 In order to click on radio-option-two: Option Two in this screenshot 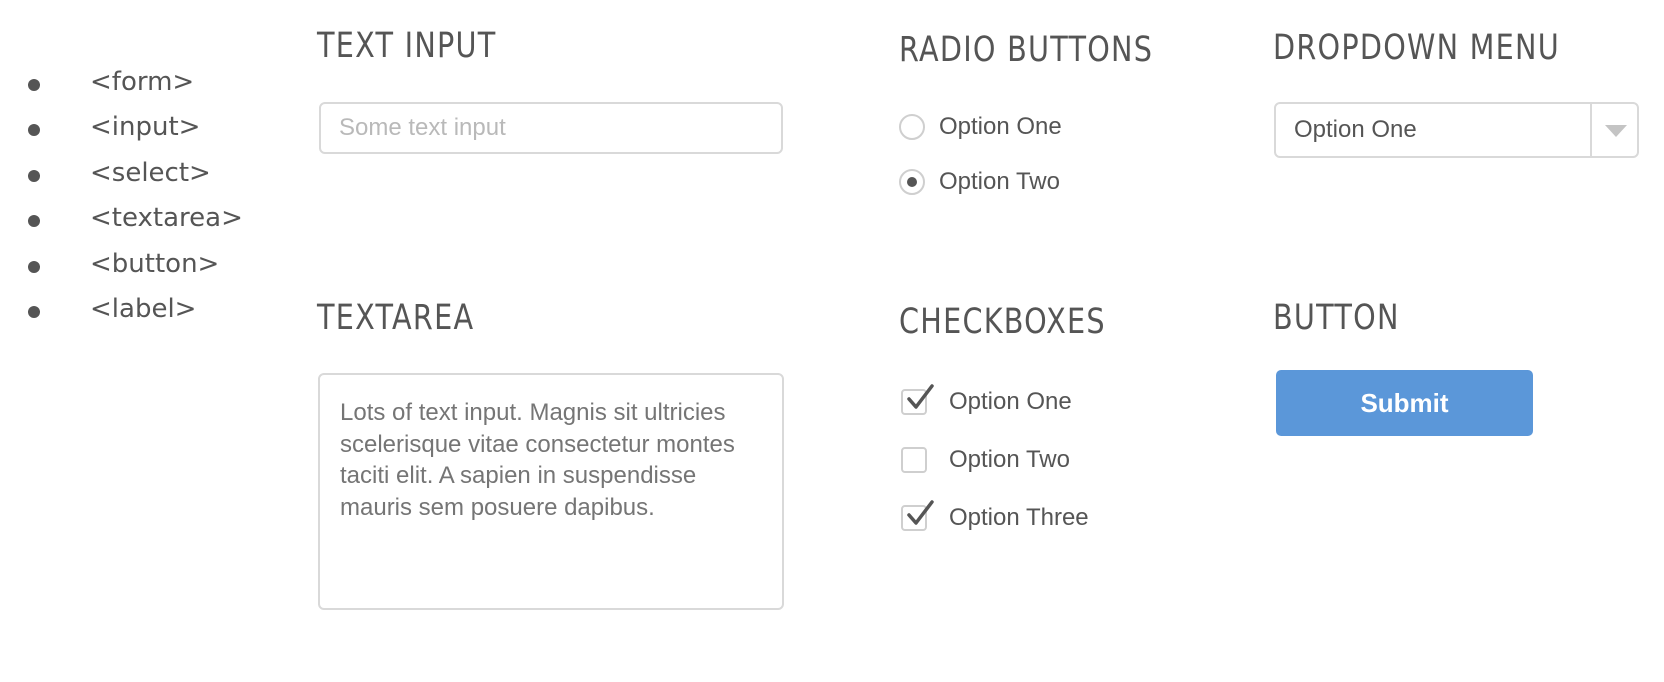, I will do `click(979, 182)`.